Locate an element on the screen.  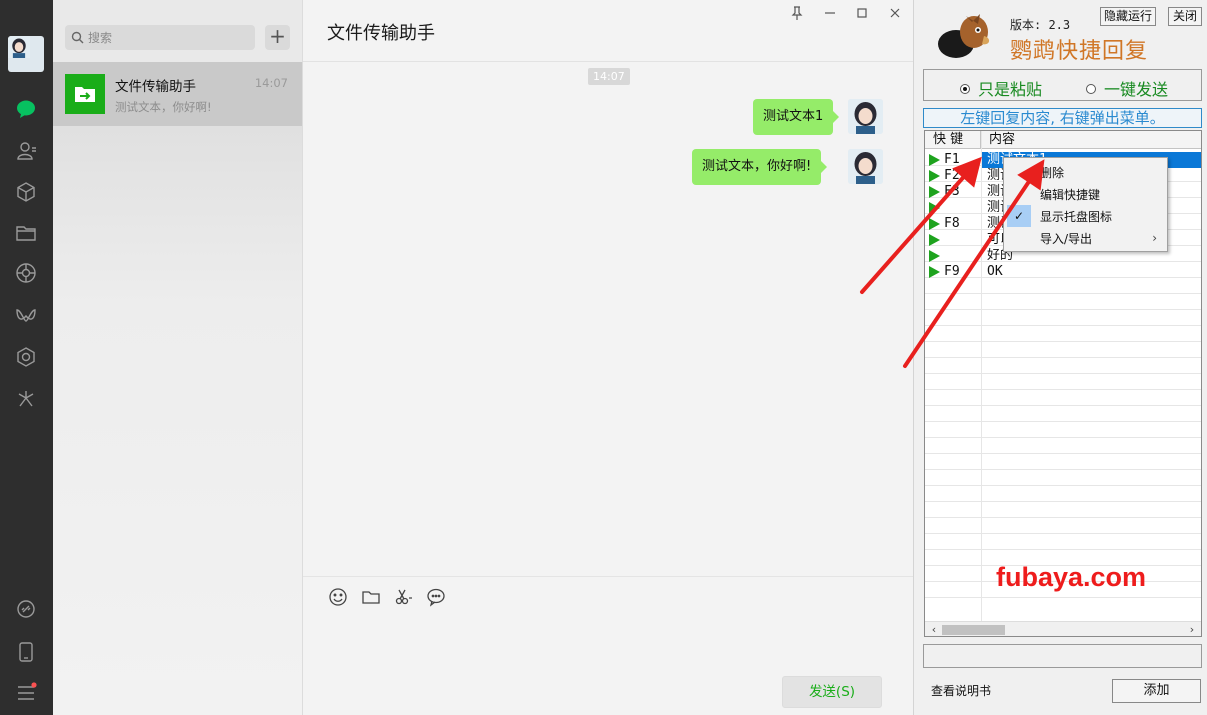
close-app-button: 关闭 is located at coordinates (1185, 16).